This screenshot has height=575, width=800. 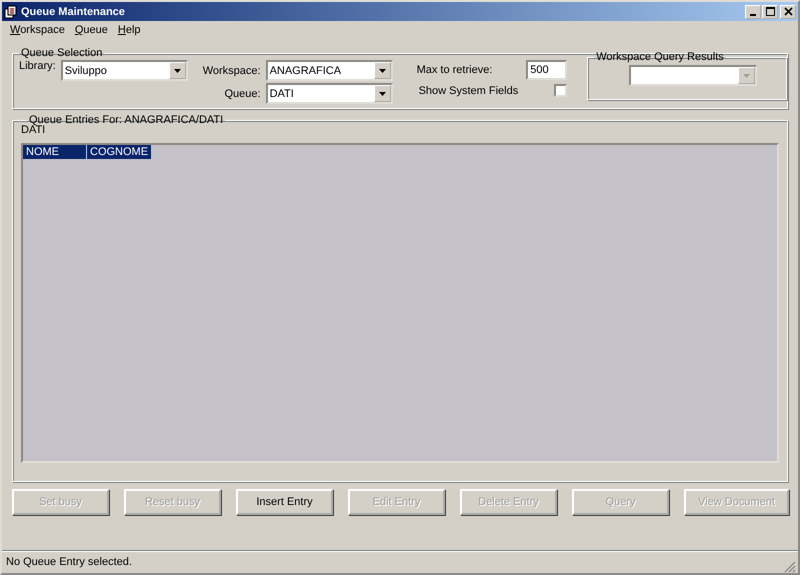 What do you see at coordinates (124, 70) in the screenshot?
I see `dropdown: Sviluppo` at bounding box center [124, 70].